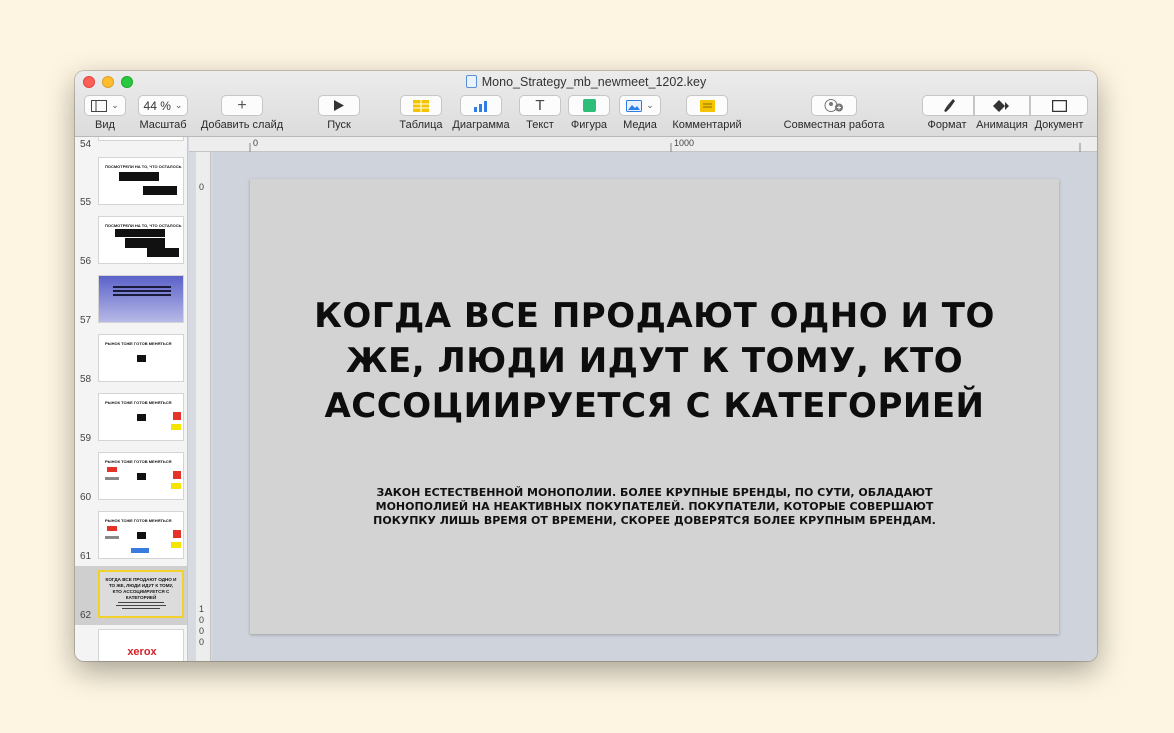 This screenshot has height=733, width=1174. Describe the element at coordinates (143, 225) in the screenshot. I see `thumbnail-title: ПОСМОТРЕЛИ НА ТО, ЧТО ОСТАЛОСЬ` at that location.